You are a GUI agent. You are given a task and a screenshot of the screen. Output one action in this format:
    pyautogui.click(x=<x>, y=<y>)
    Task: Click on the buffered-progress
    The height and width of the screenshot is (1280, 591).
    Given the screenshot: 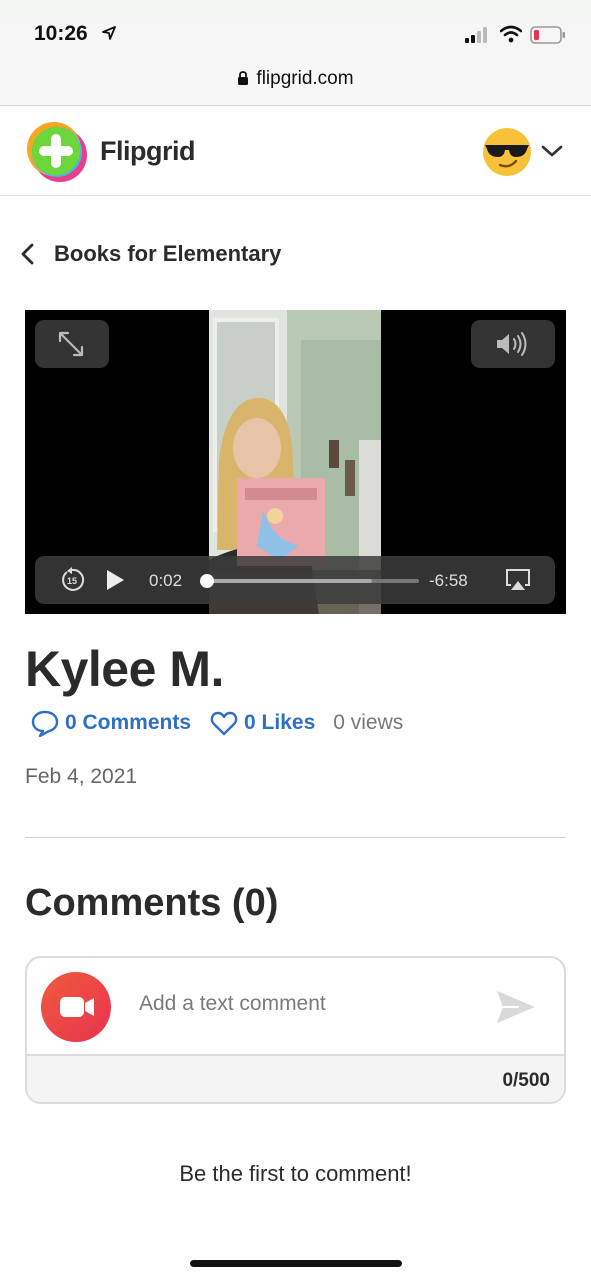 What is the action you would take?
    pyautogui.click(x=288, y=581)
    